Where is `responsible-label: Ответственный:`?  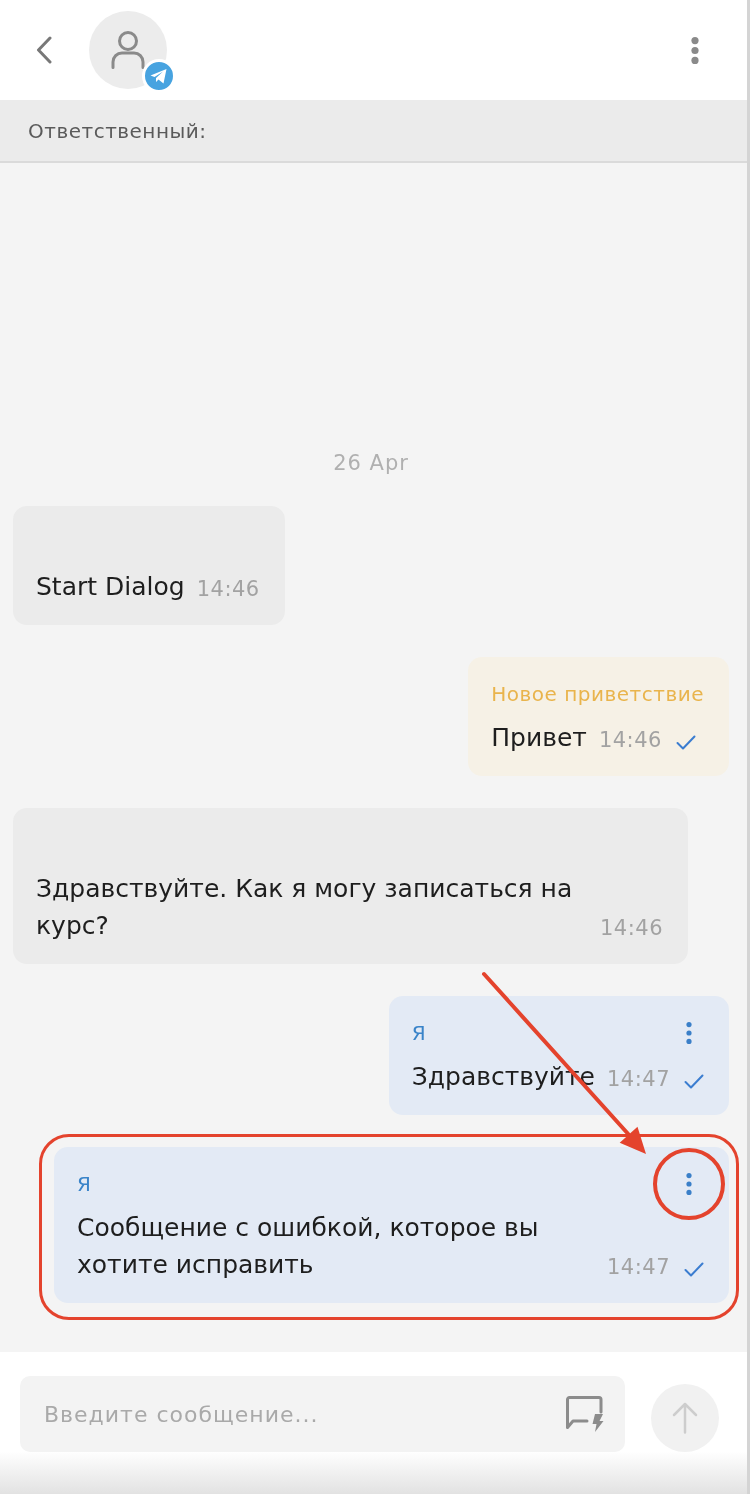
responsible-label: Ответственный: is located at coordinates (117, 131).